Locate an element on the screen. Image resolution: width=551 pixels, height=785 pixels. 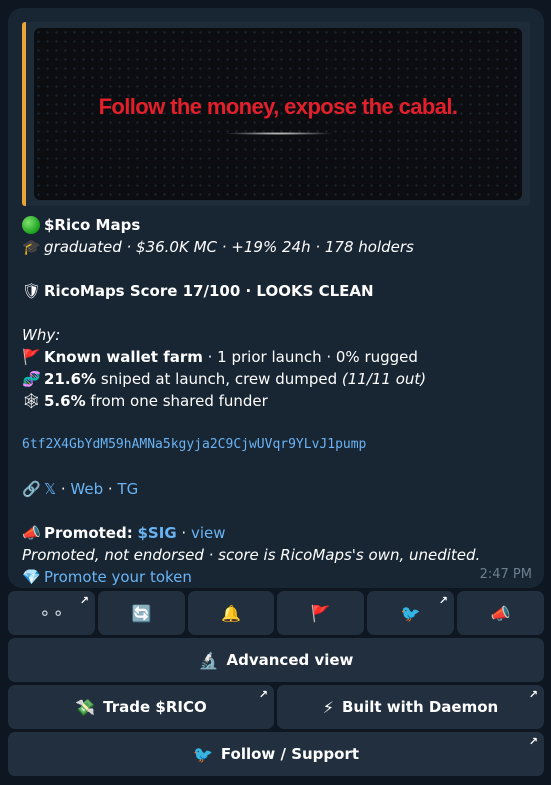
follow-label: Follow / Support is located at coordinates (290, 754).